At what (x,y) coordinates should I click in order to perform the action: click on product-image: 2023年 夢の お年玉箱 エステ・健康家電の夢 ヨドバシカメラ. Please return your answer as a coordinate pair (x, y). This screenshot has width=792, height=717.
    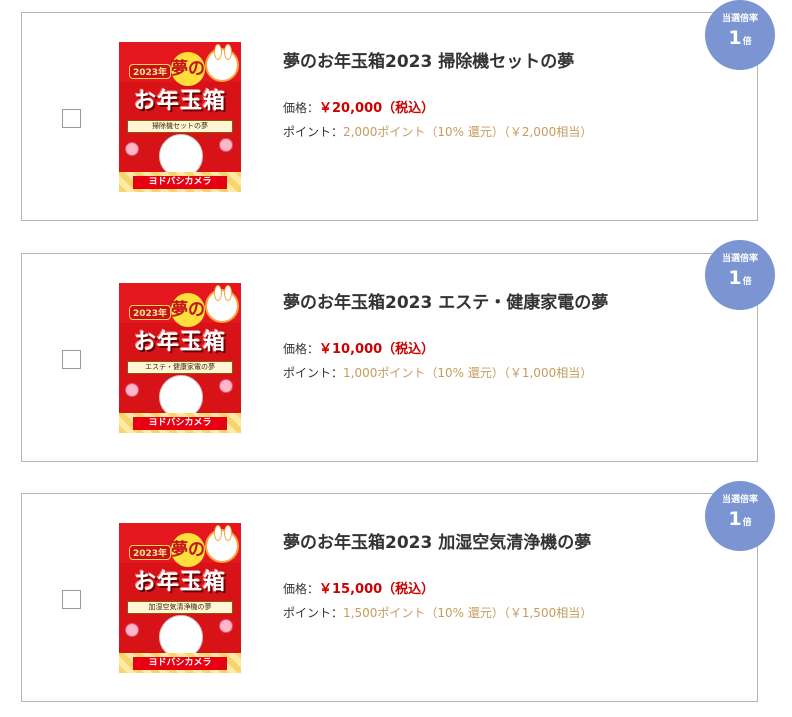
    Looking at the image, I should click on (180, 358).